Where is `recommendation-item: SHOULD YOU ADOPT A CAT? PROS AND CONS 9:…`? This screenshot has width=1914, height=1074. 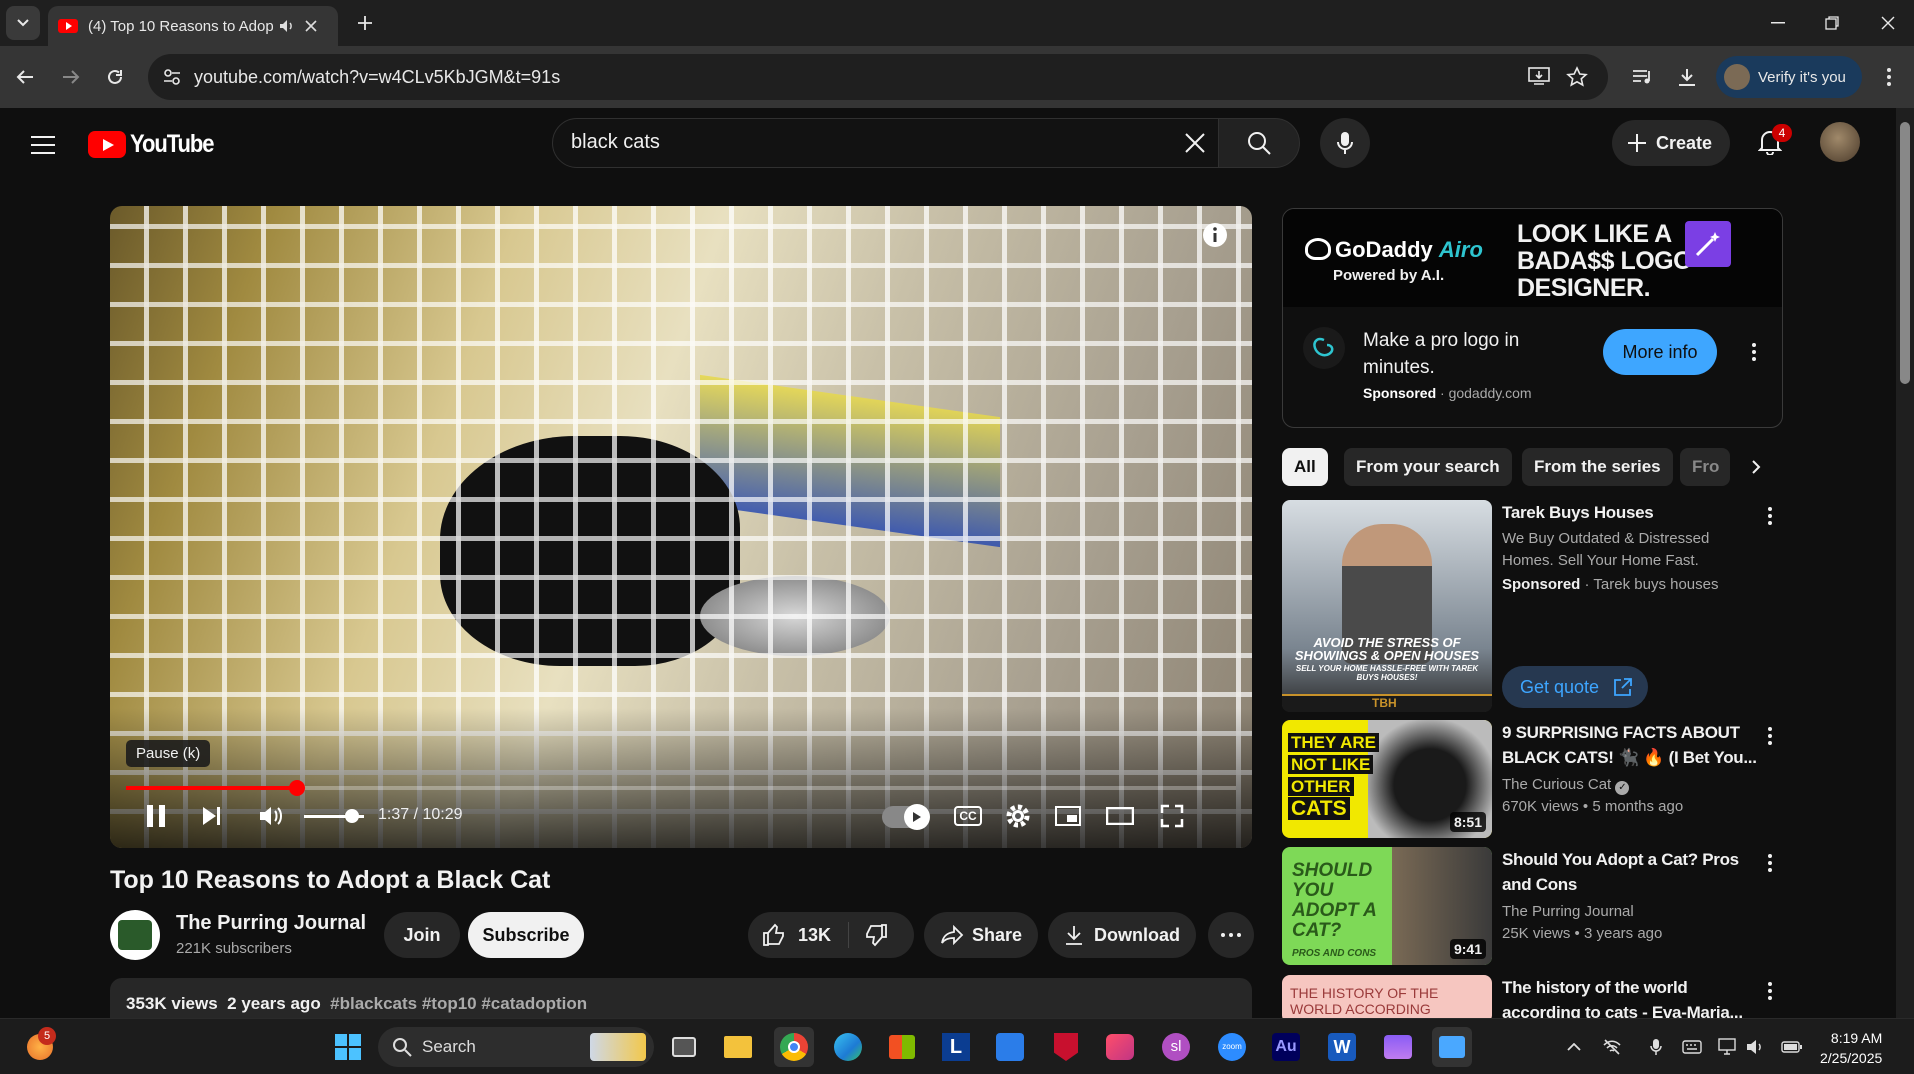 recommendation-item: SHOULD YOU ADOPT A CAT? PROS AND CONS 9:… is located at coordinates (1532, 906).